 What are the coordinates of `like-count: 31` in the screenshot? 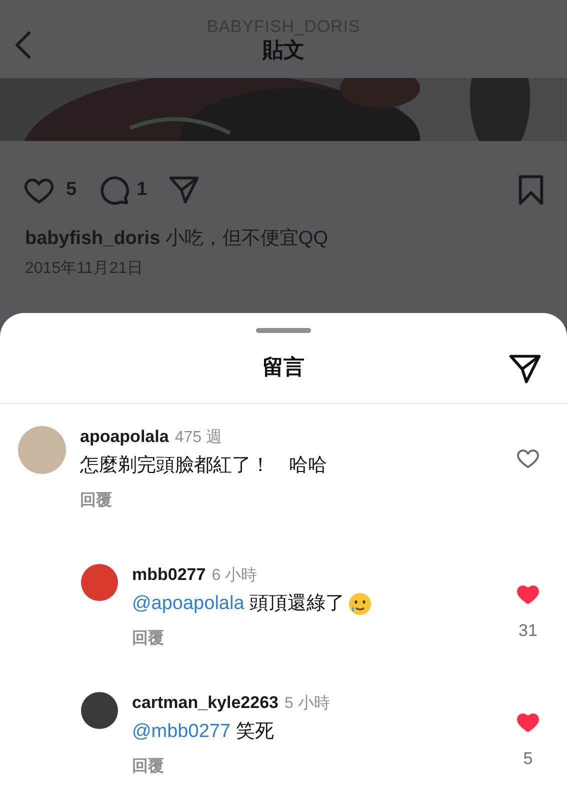 It's located at (528, 631).